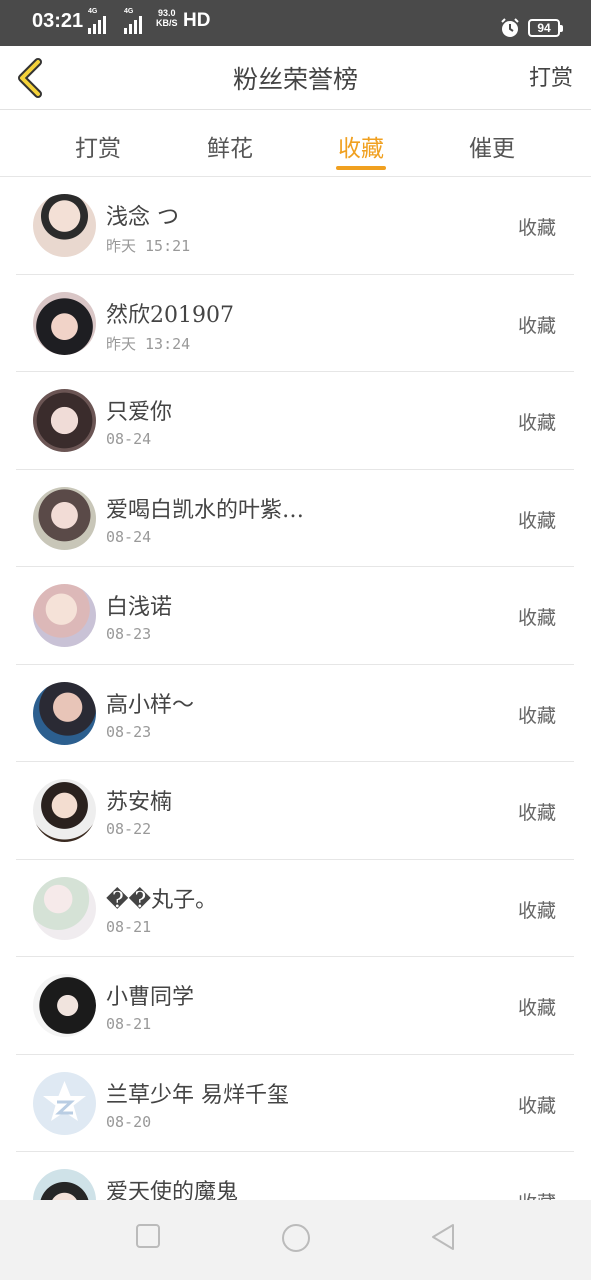  I want to click on fan-name: 爱天使的魔鬼, so click(172, 1190).